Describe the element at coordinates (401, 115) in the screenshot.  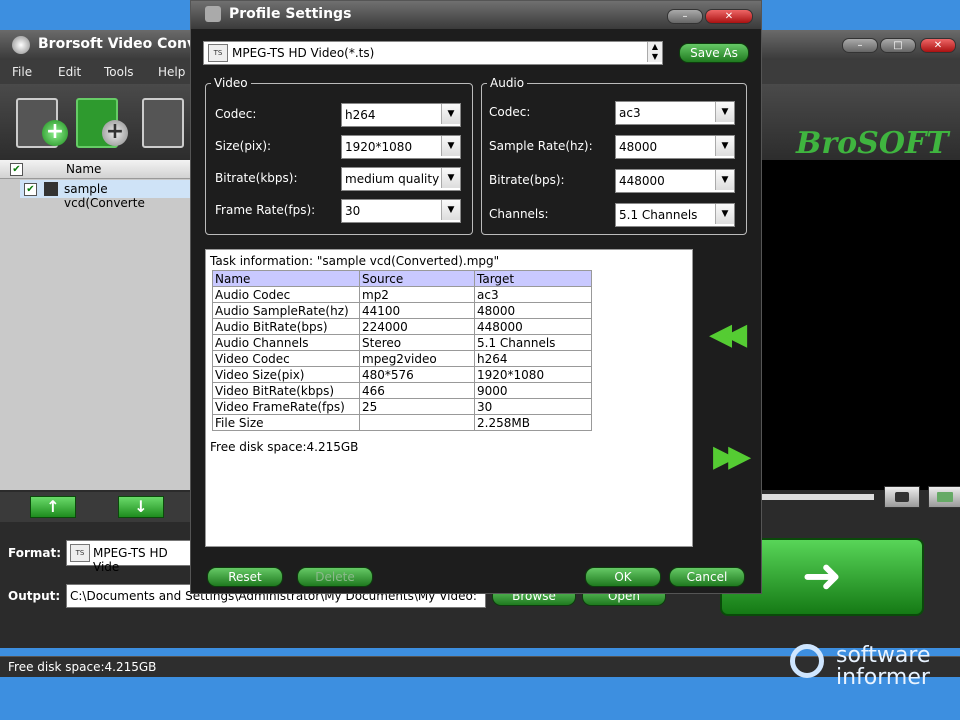
I see `video-codec-select: h264 ▼` at that location.